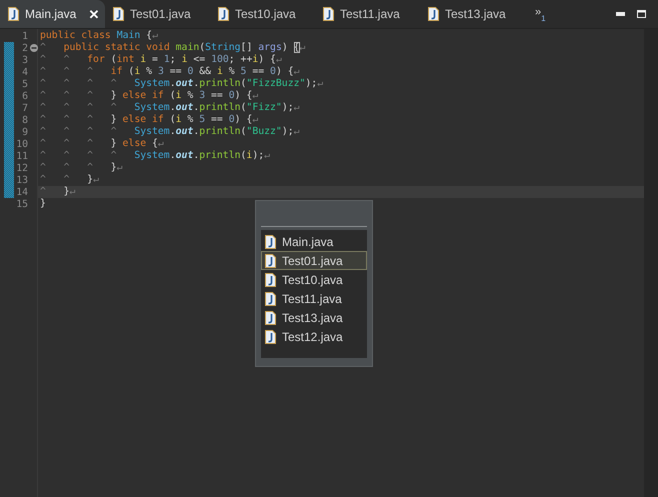 The width and height of the screenshot is (658, 497). What do you see at coordinates (24, 72) in the screenshot?
I see `line-number: 4` at bounding box center [24, 72].